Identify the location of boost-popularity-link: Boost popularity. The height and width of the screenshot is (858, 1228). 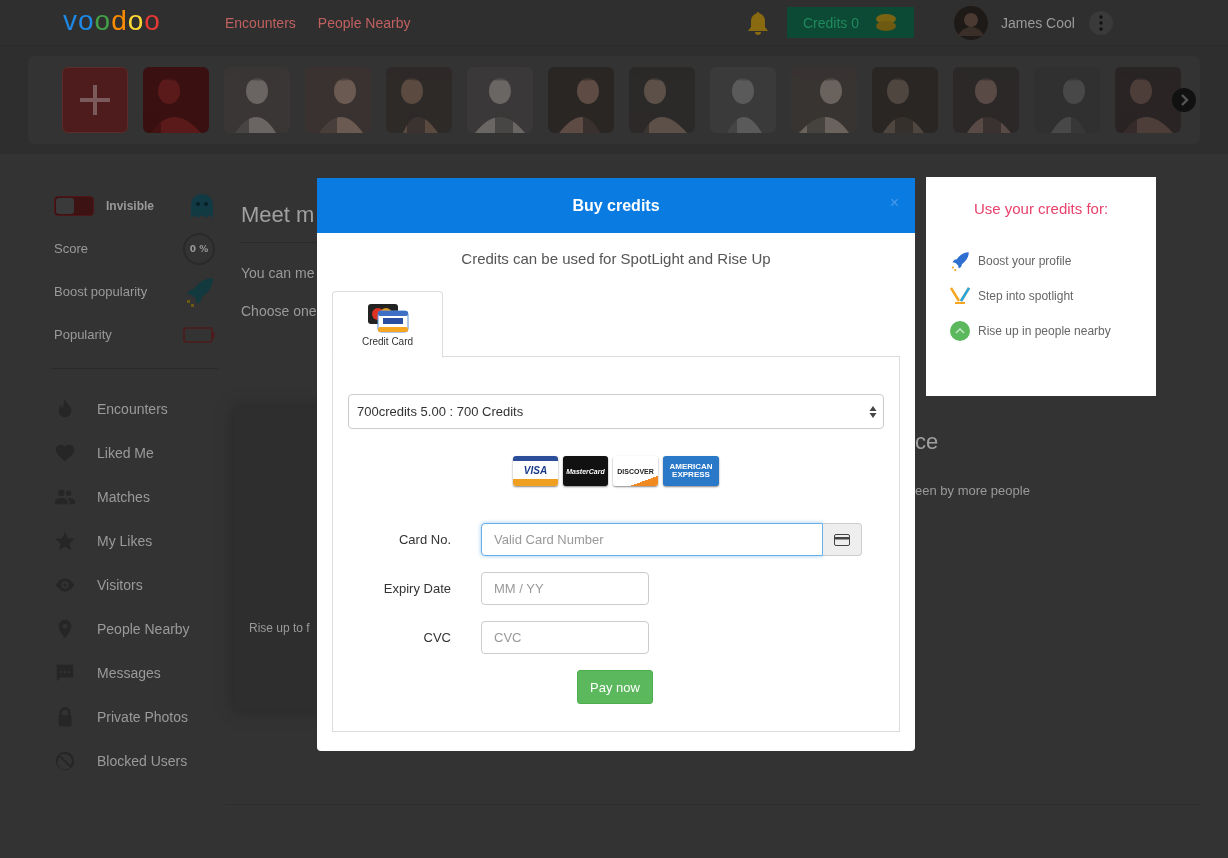
(101, 291).